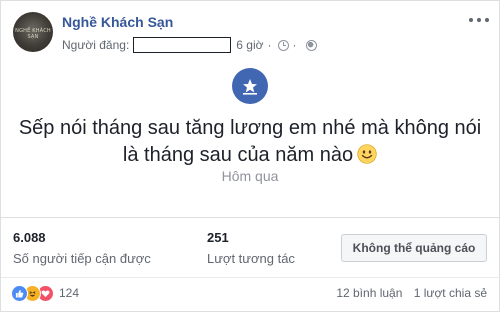 Image resolution: width=500 pixels, height=312 pixels. Describe the element at coordinates (117, 22) in the screenshot. I see `page-name-link: Nghề Khách Sạn` at that location.